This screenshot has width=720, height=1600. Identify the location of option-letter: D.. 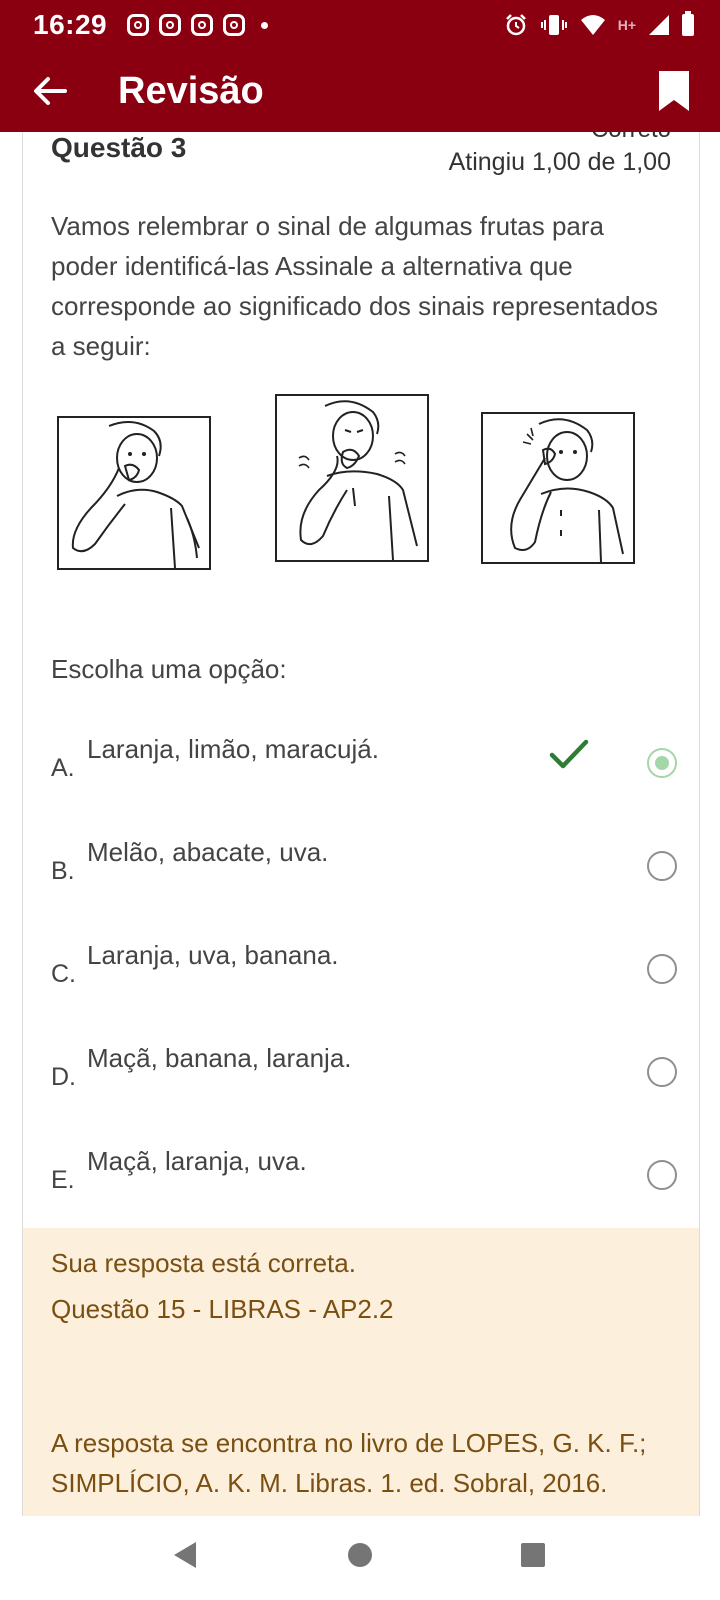
(63, 1077).